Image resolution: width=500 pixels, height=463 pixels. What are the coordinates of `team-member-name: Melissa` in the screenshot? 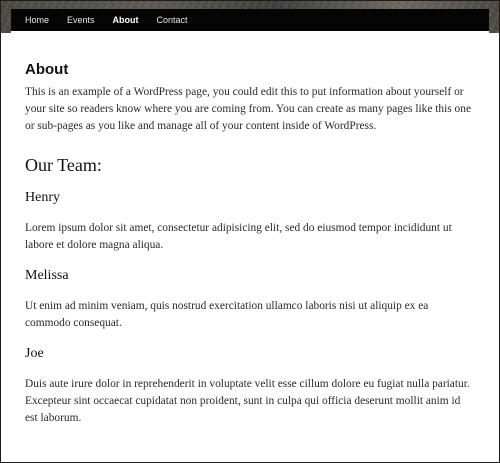 It's located at (47, 275).